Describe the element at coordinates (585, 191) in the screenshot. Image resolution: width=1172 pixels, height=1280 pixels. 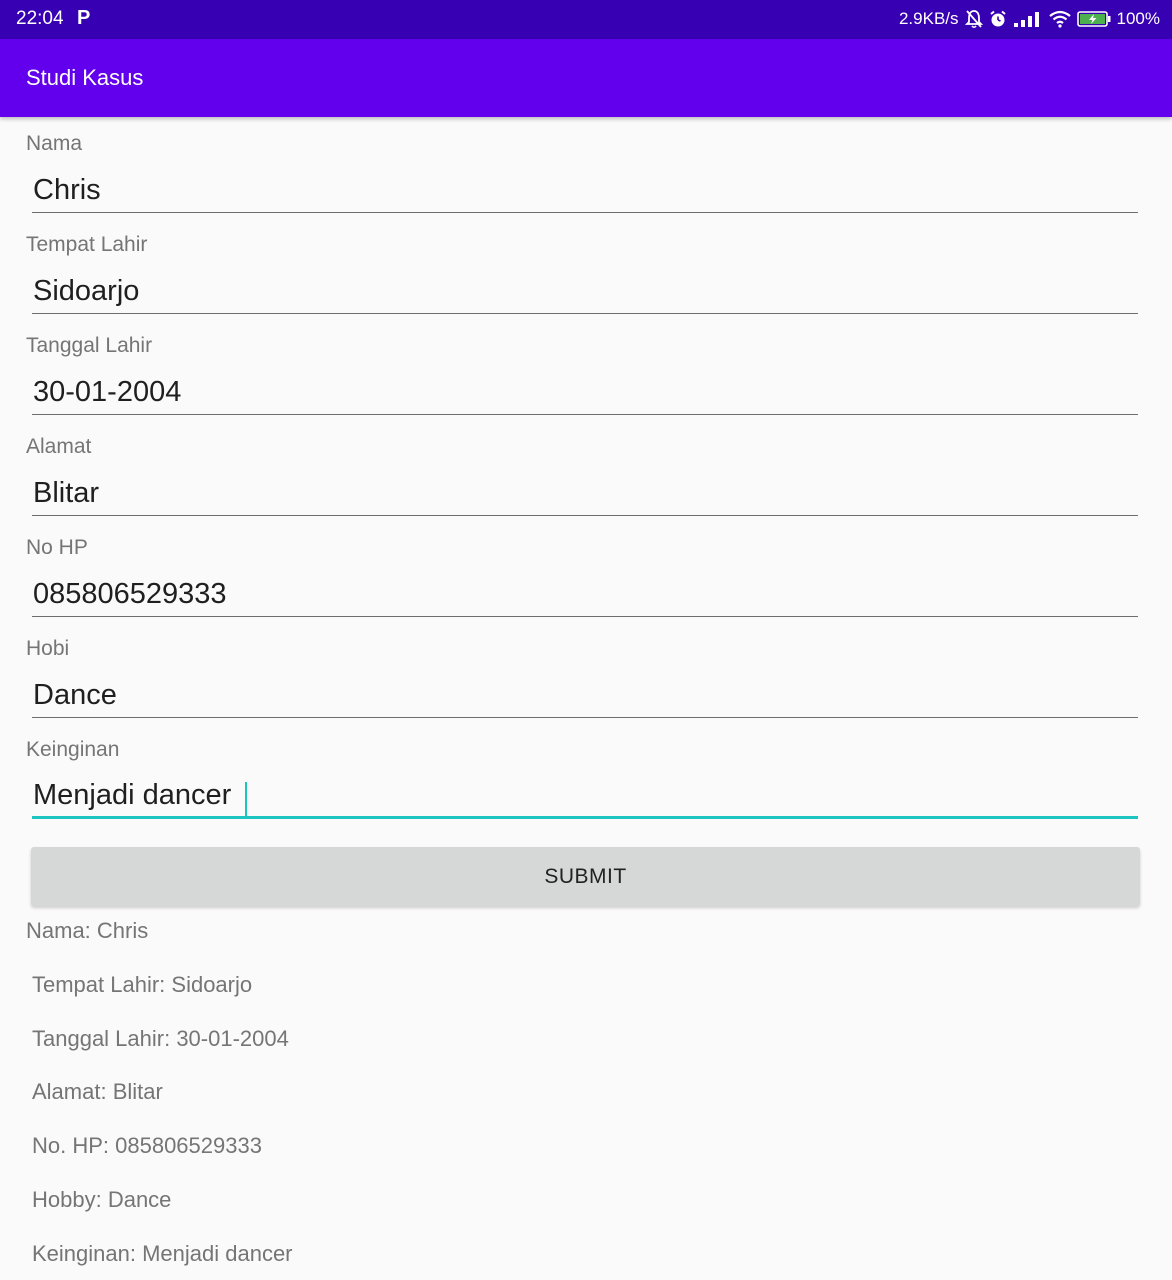
I see `nama-input` at that location.